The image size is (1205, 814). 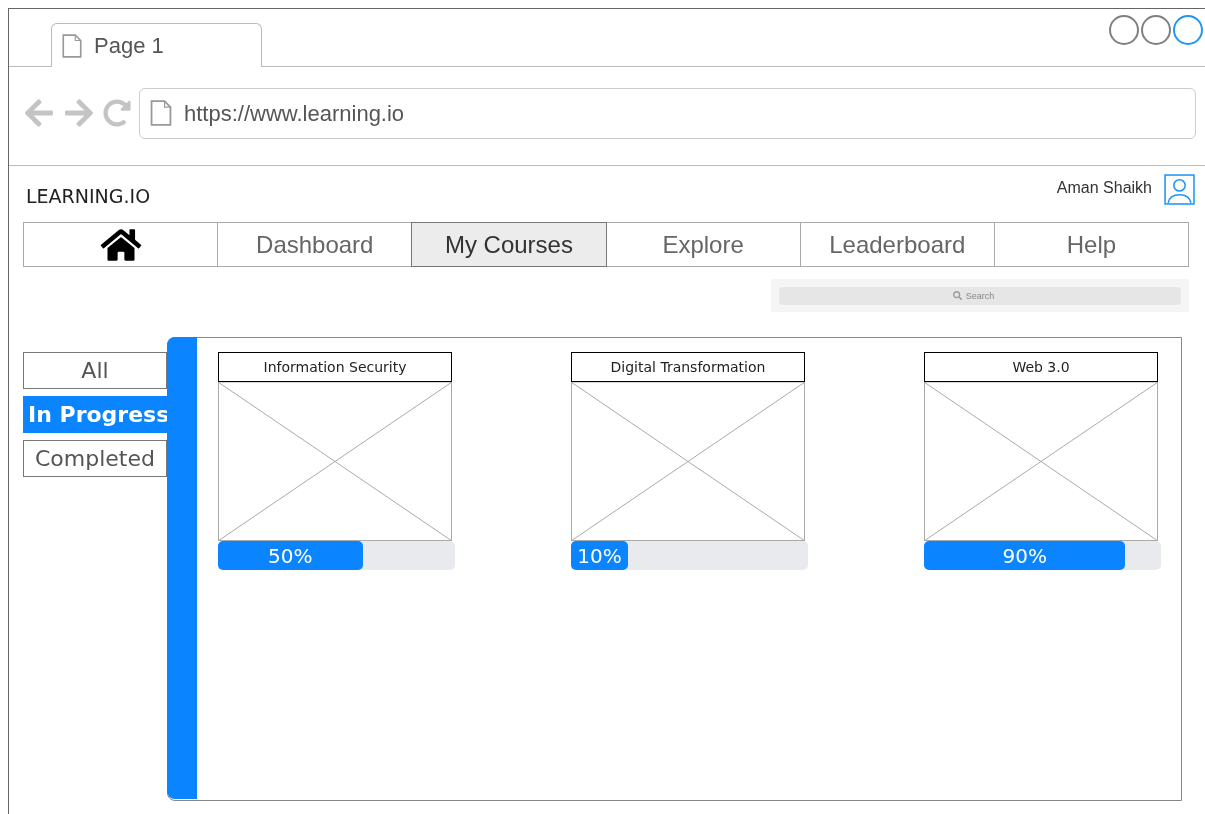 What do you see at coordinates (599, 556) in the screenshot?
I see `progress-label: 10%` at bounding box center [599, 556].